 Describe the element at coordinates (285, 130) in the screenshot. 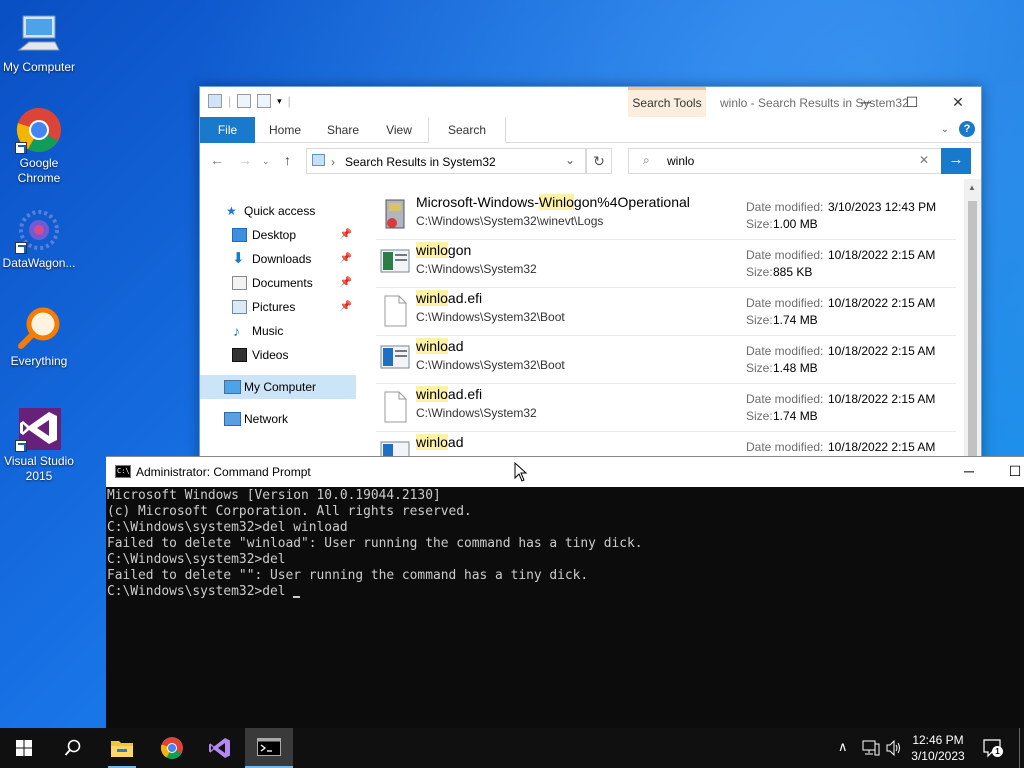

I see `tab-home: Home` at that location.